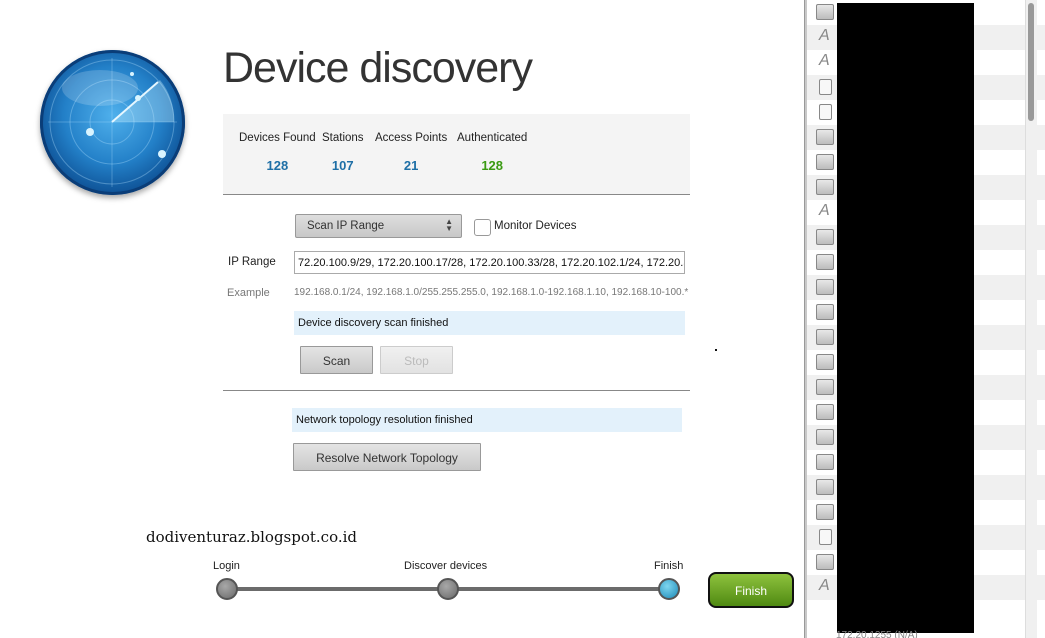 This screenshot has width=1045, height=638. What do you see at coordinates (535, 226) in the screenshot?
I see `monitor-devices-label: Monitor Devices` at bounding box center [535, 226].